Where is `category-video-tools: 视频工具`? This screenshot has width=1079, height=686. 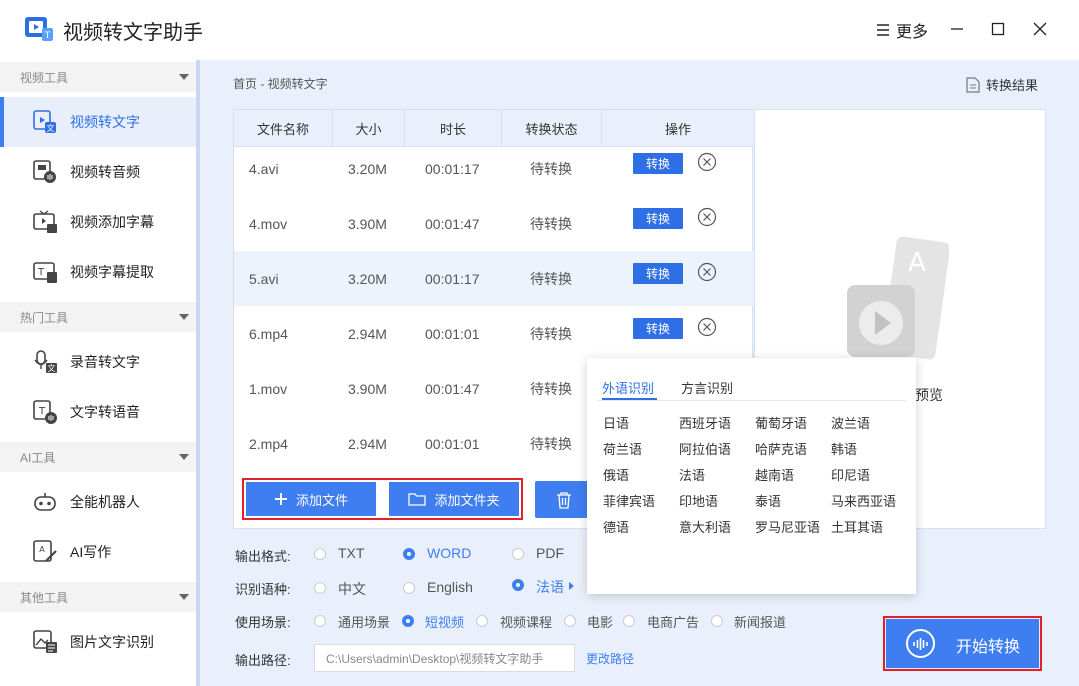
category-video-tools: 视频工具 is located at coordinates (98, 77).